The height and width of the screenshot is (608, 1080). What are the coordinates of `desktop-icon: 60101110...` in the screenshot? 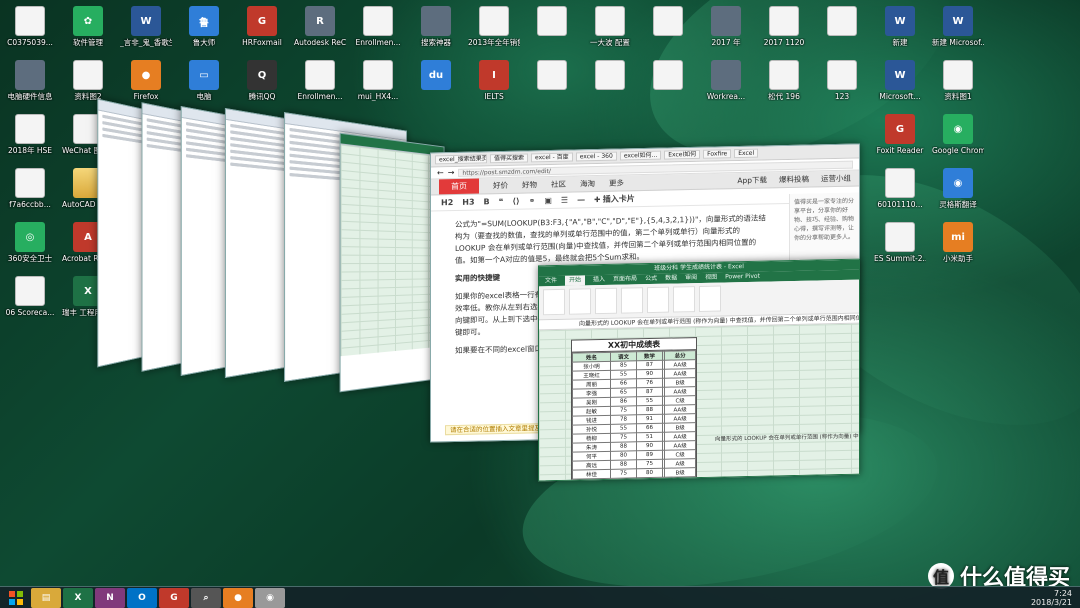 It's located at (900, 193).